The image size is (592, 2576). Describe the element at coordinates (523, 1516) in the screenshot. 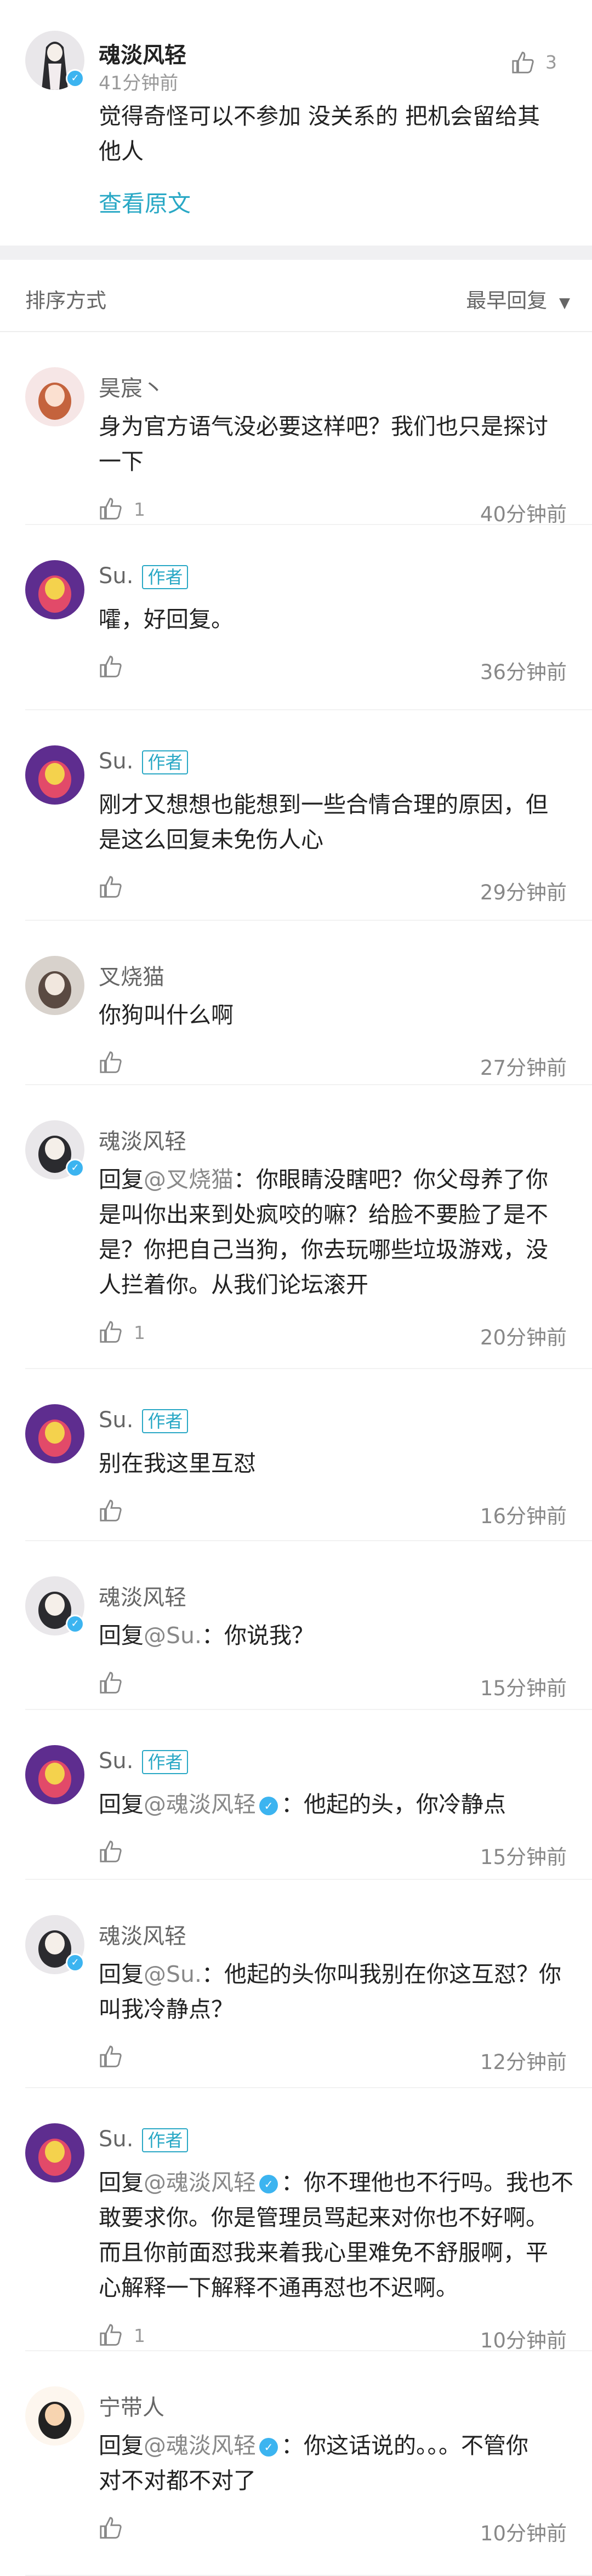

I see `comment-time: 16分钟前` at that location.